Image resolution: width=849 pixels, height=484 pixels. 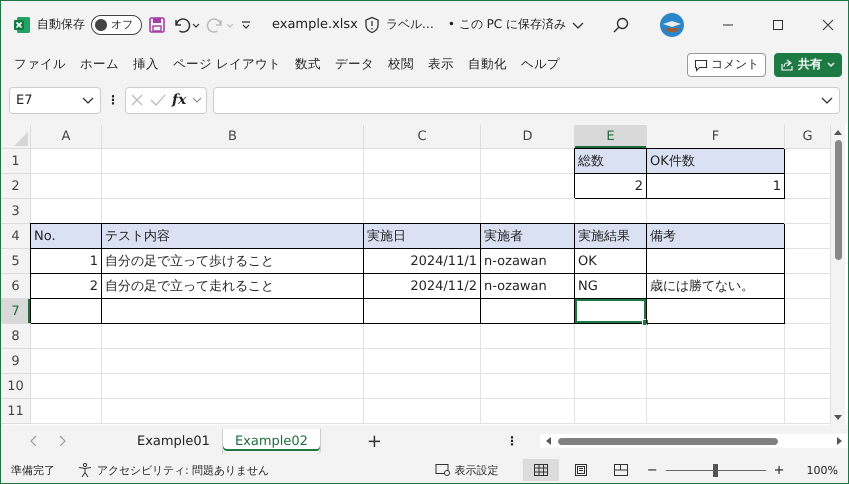 What do you see at coordinates (828, 24) in the screenshot?
I see `close-icon` at bounding box center [828, 24].